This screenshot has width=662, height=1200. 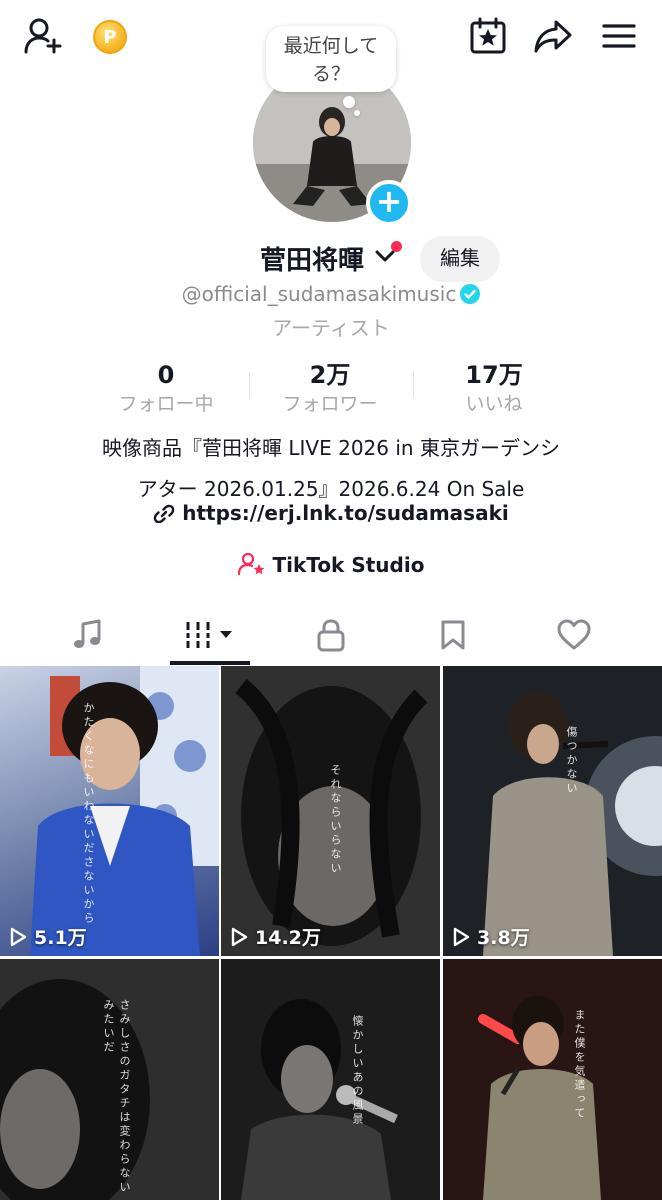 I want to click on link-text: https://erj.lnk.to/sudamasaki, so click(x=345, y=513).